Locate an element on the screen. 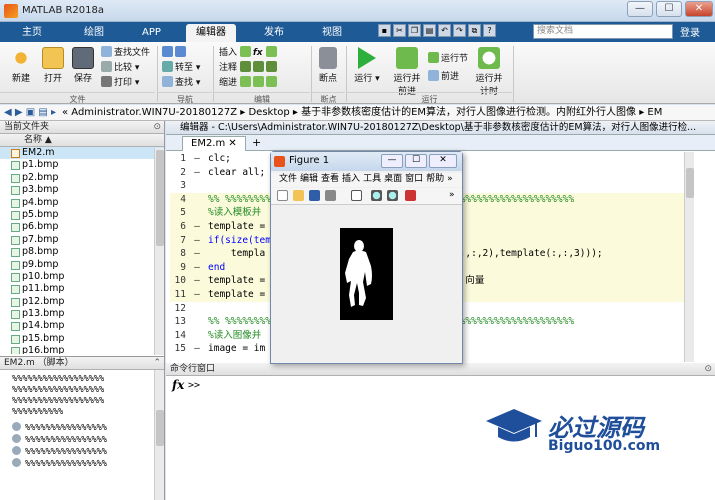 This screenshot has height=500, width=715. name-column-header: 名称 ▲ is located at coordinates (82, 140).